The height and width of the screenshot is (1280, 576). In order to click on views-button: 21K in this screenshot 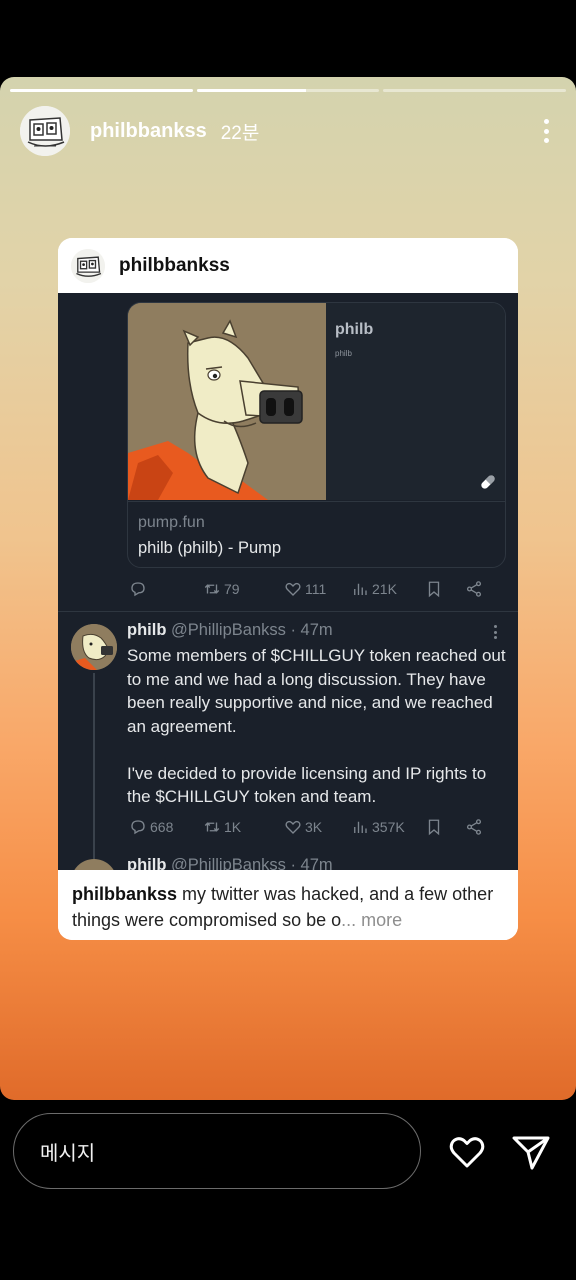, I will do `click(388, 589)`.